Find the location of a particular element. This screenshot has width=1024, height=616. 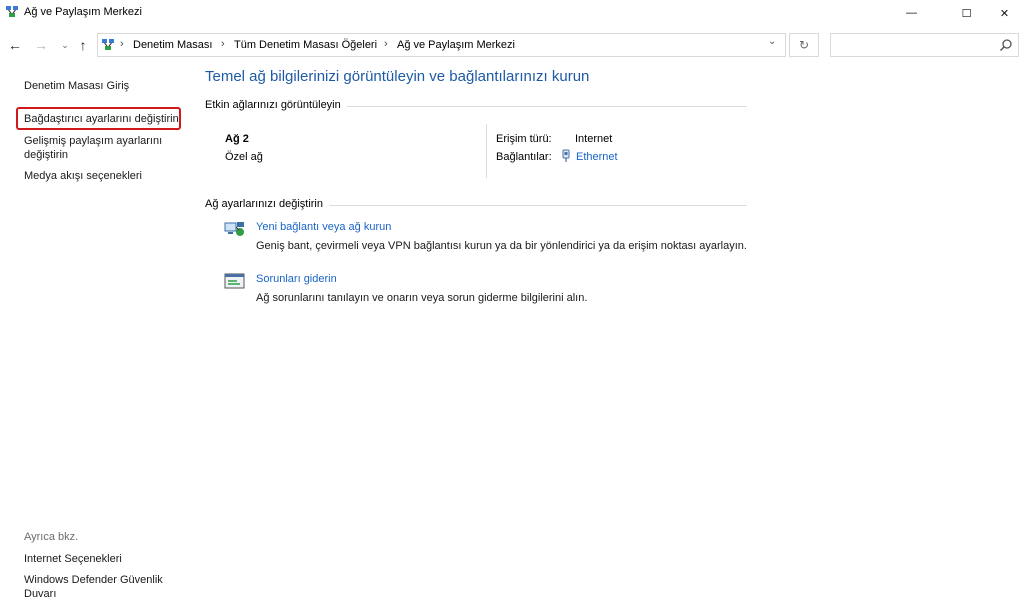

troubleshoot-icon is located at coordinates (234, 281).